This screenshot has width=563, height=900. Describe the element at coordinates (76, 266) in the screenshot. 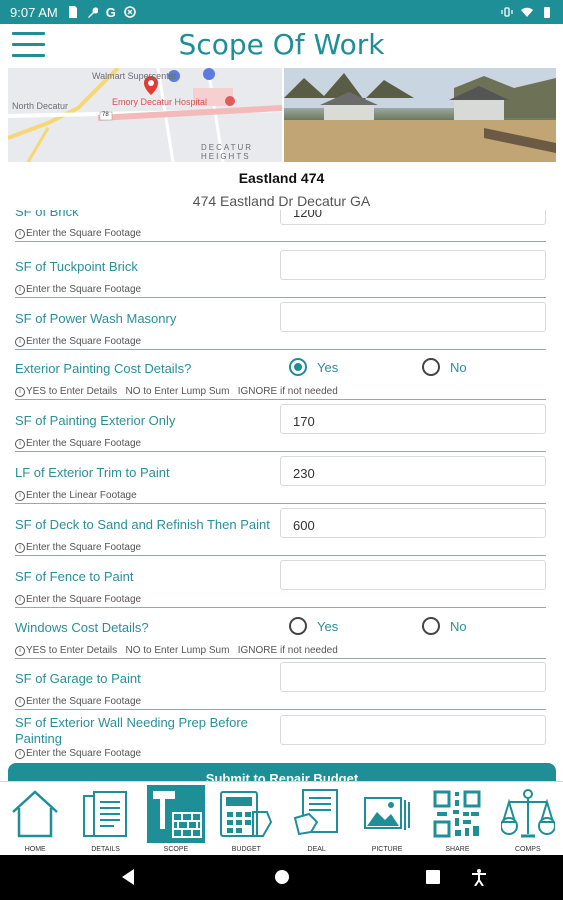

I see `field-label: SF of Tuckpoint Brick` at that location.